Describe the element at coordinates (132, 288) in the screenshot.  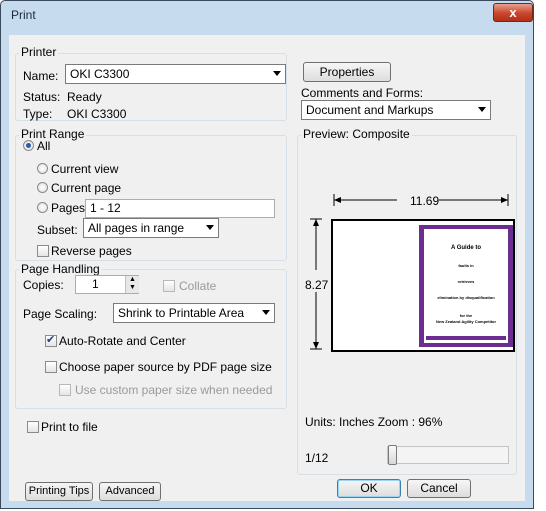
I see `spin-down-icon: ▼` at that location.